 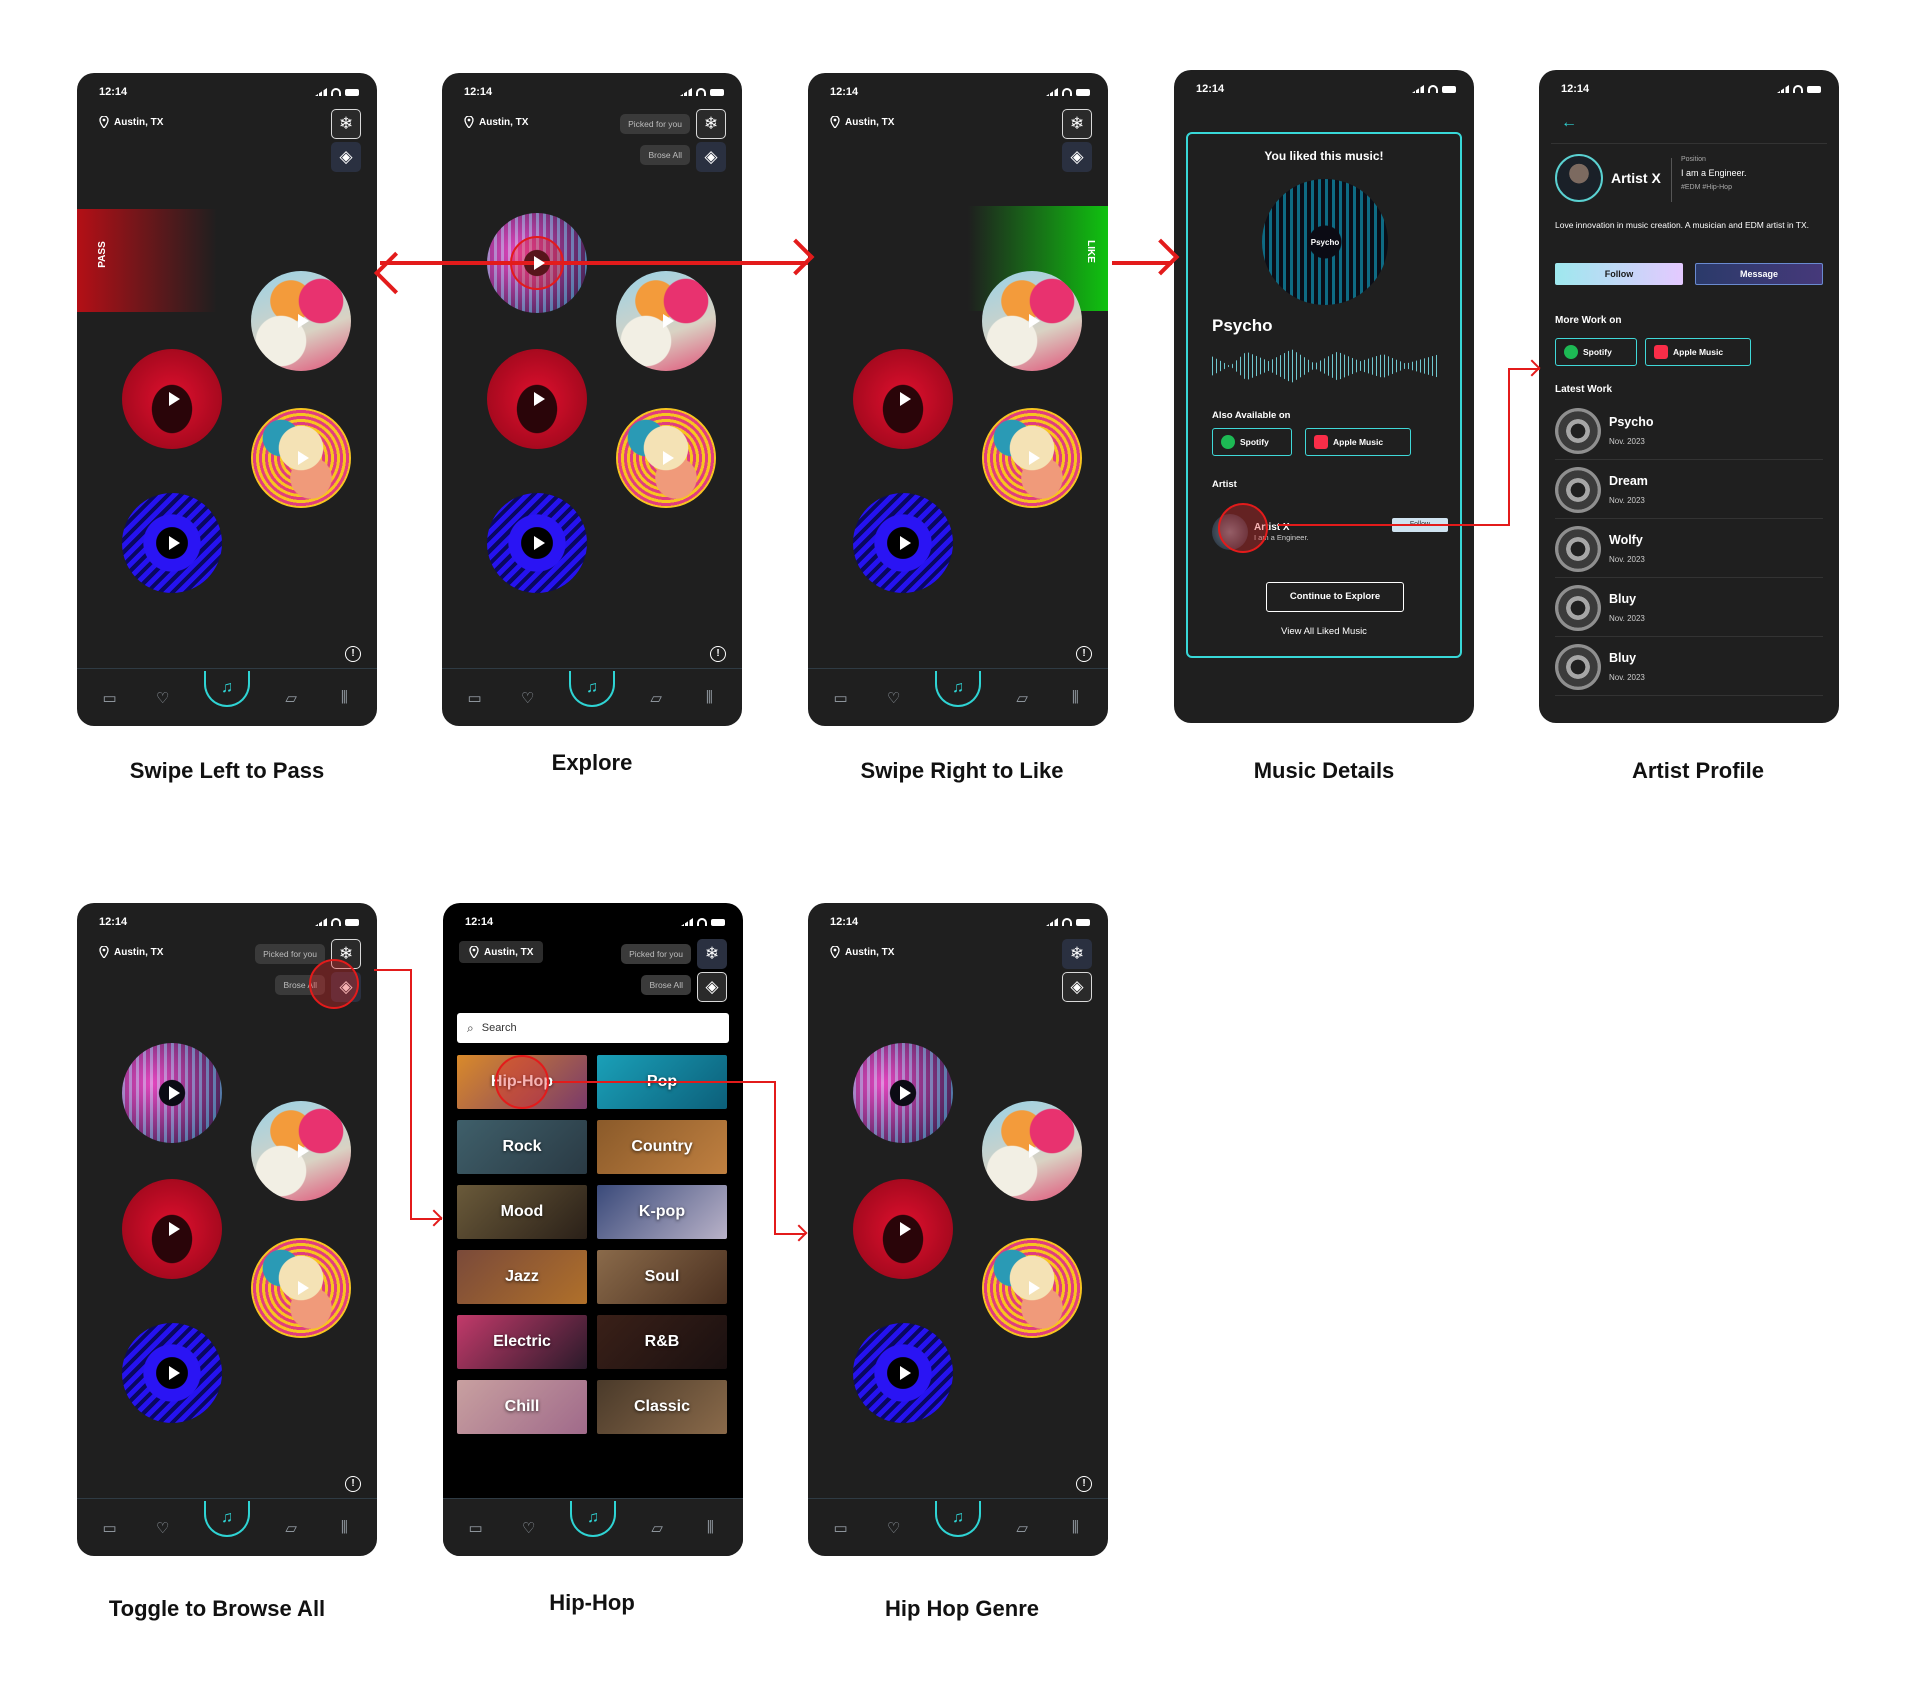 I want to click on genre-kpop: K-pop, so click(x=662, y=1212).